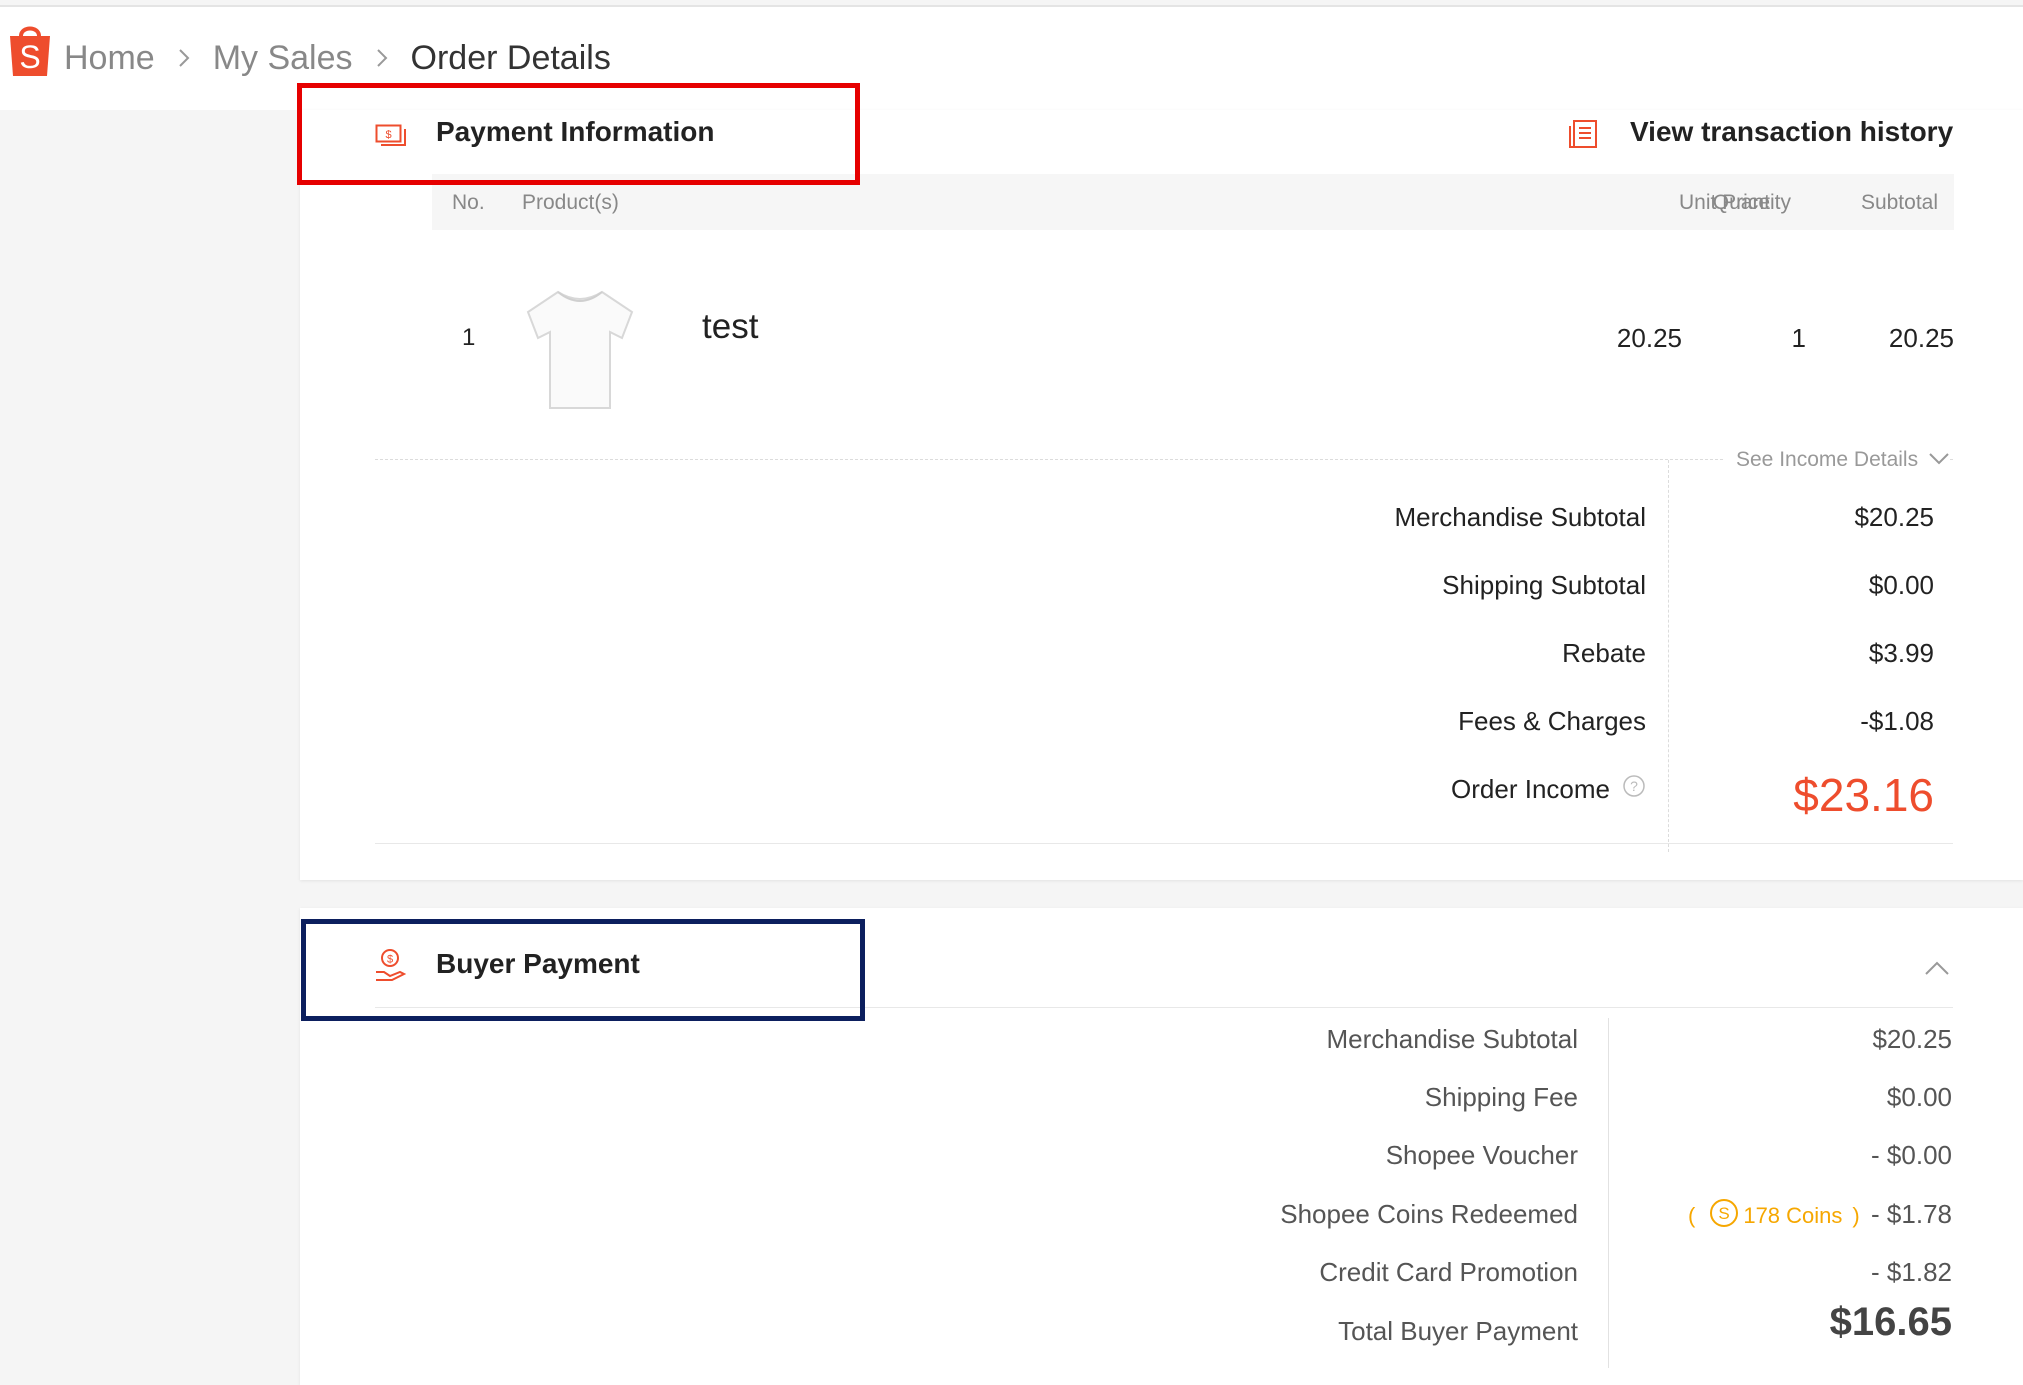 The image size is (2023, 1385). Describe the element at coordinates (1911, 1272) in the screenshot. I see `buyer-payment-value: - $1.82` at that location.